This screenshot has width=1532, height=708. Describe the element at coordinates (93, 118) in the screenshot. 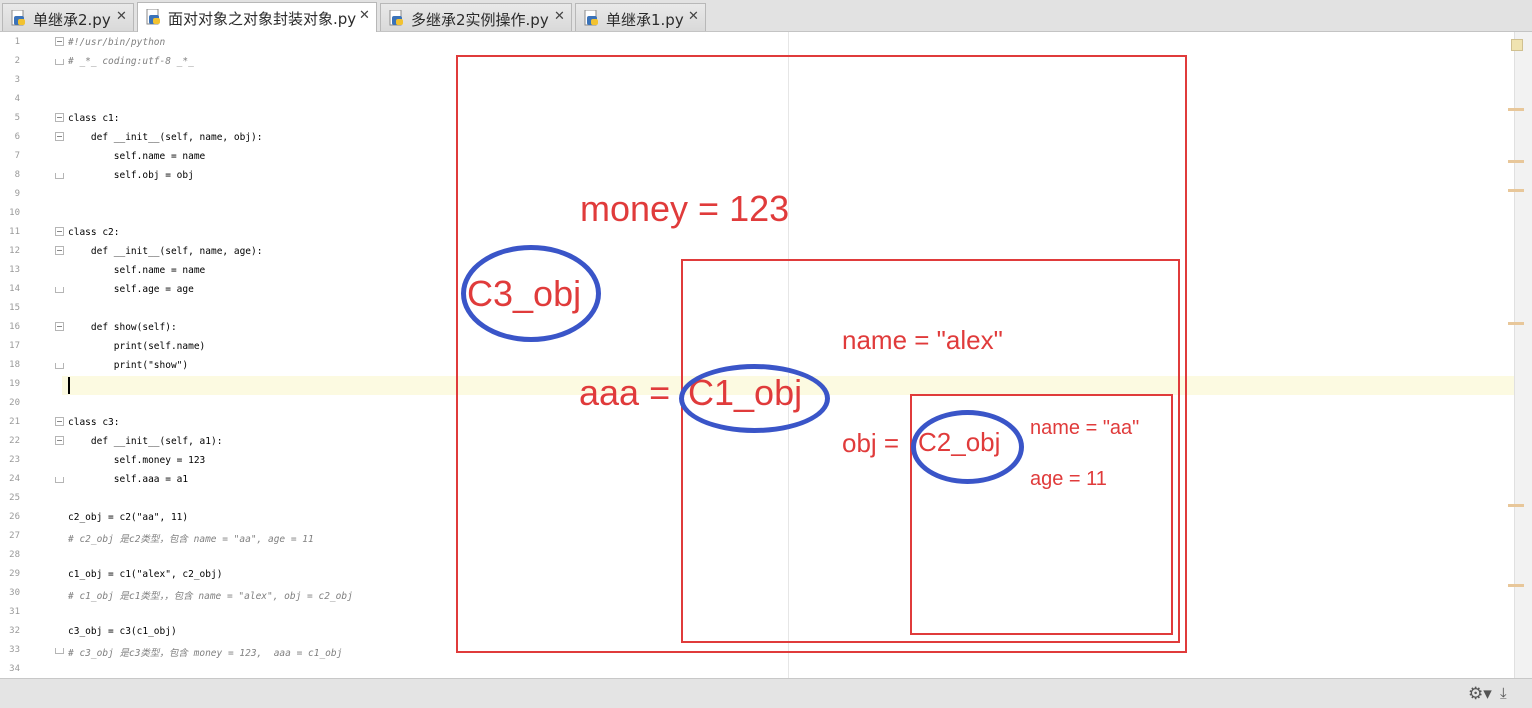

I see `code-line: class c1:` at that location.